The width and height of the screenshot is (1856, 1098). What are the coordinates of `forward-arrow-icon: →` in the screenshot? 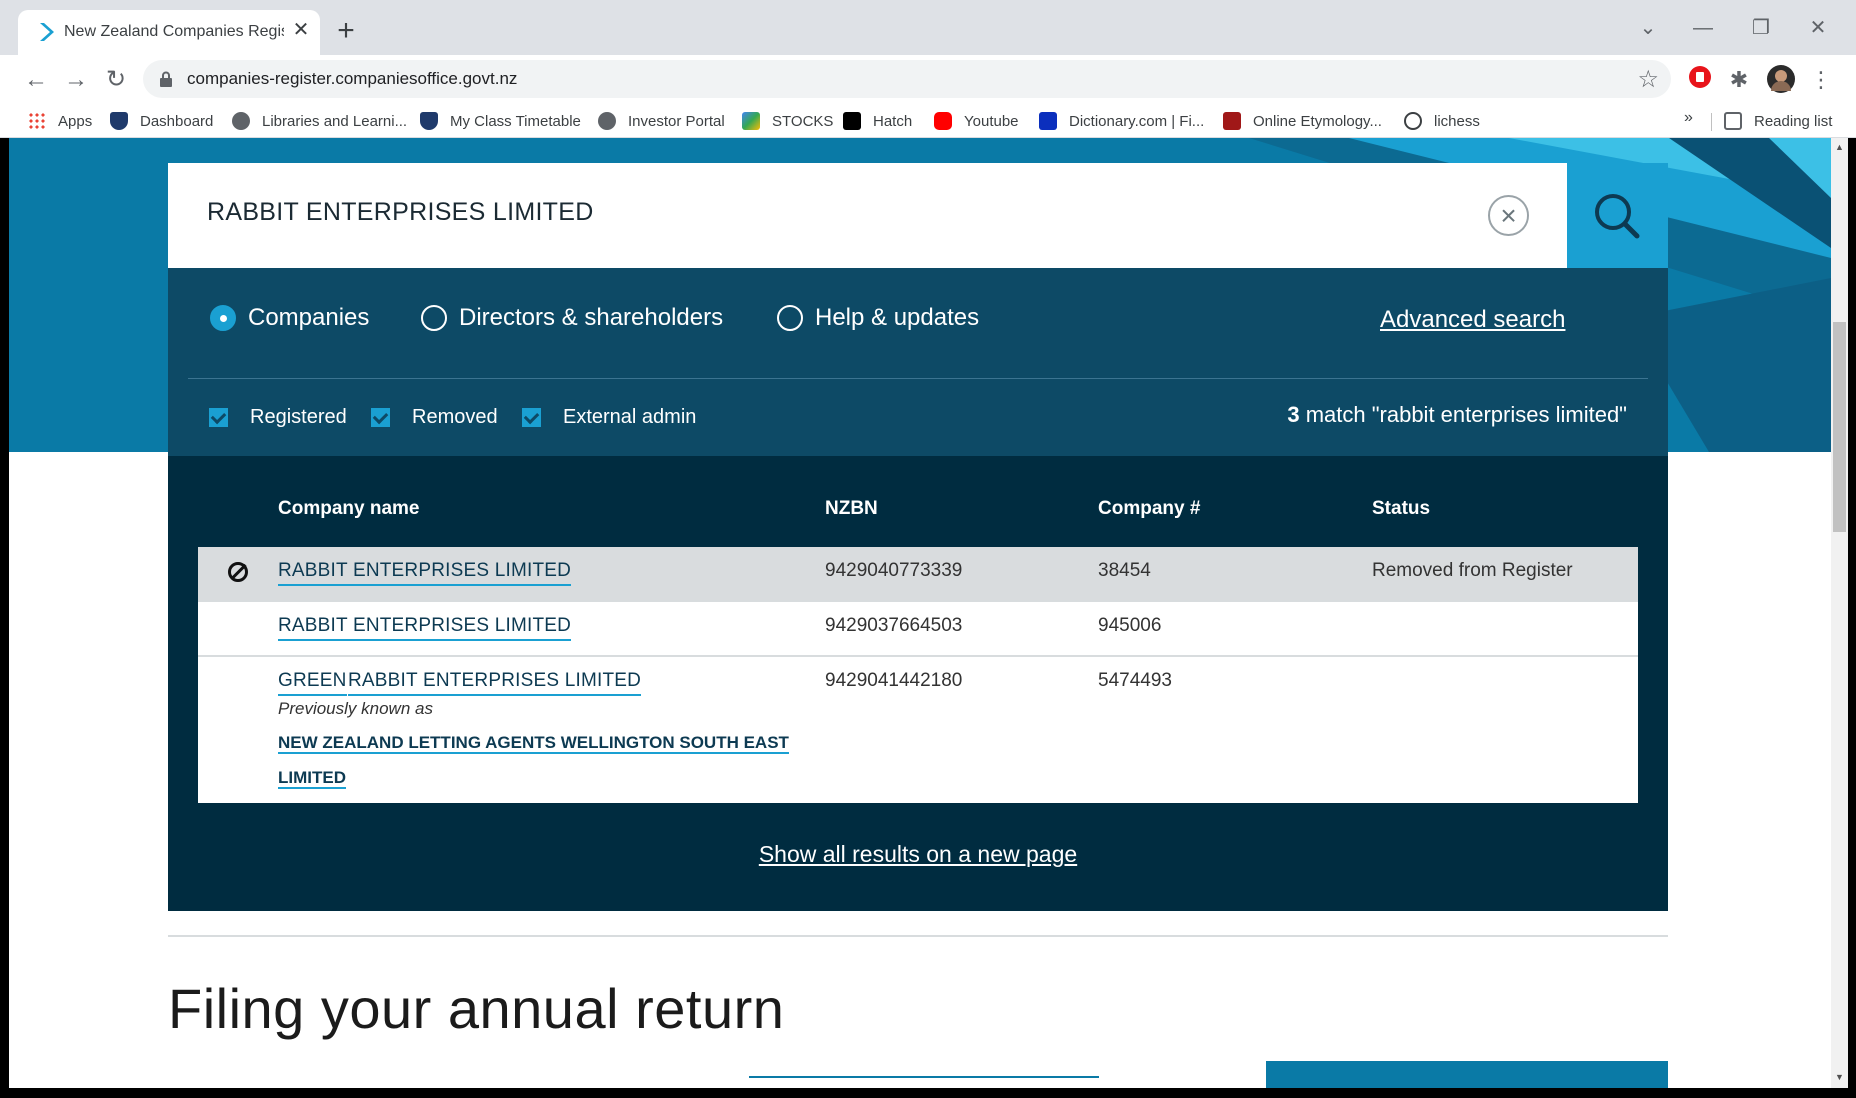 It's located at (76, 80).